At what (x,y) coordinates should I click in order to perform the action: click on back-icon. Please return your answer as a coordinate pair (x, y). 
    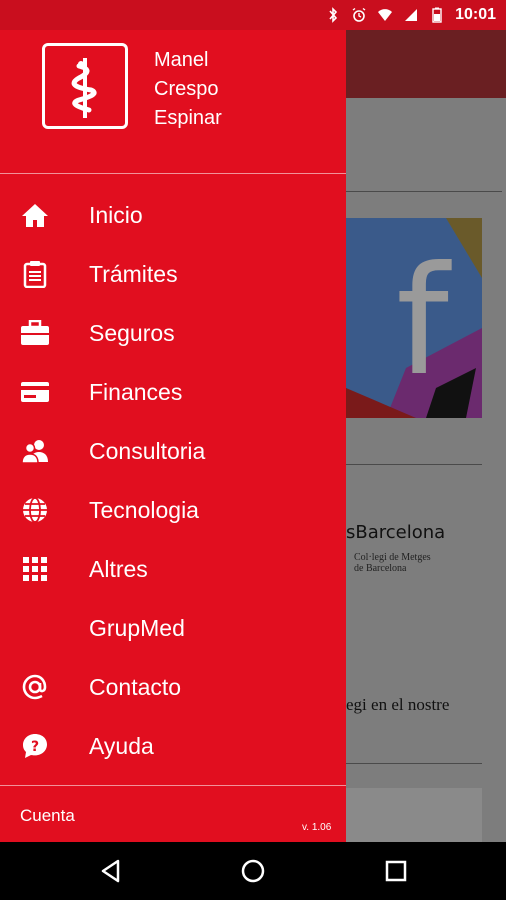
    Looking at the image, I should click on (111, 871).